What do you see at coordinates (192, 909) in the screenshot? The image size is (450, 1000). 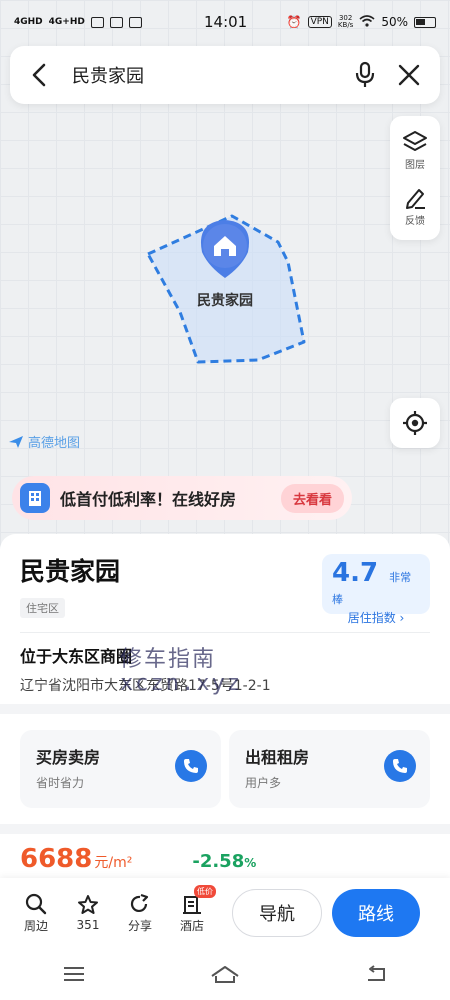 I see `hotel-button: 低价 酒店` at bounding box center [192, 909].